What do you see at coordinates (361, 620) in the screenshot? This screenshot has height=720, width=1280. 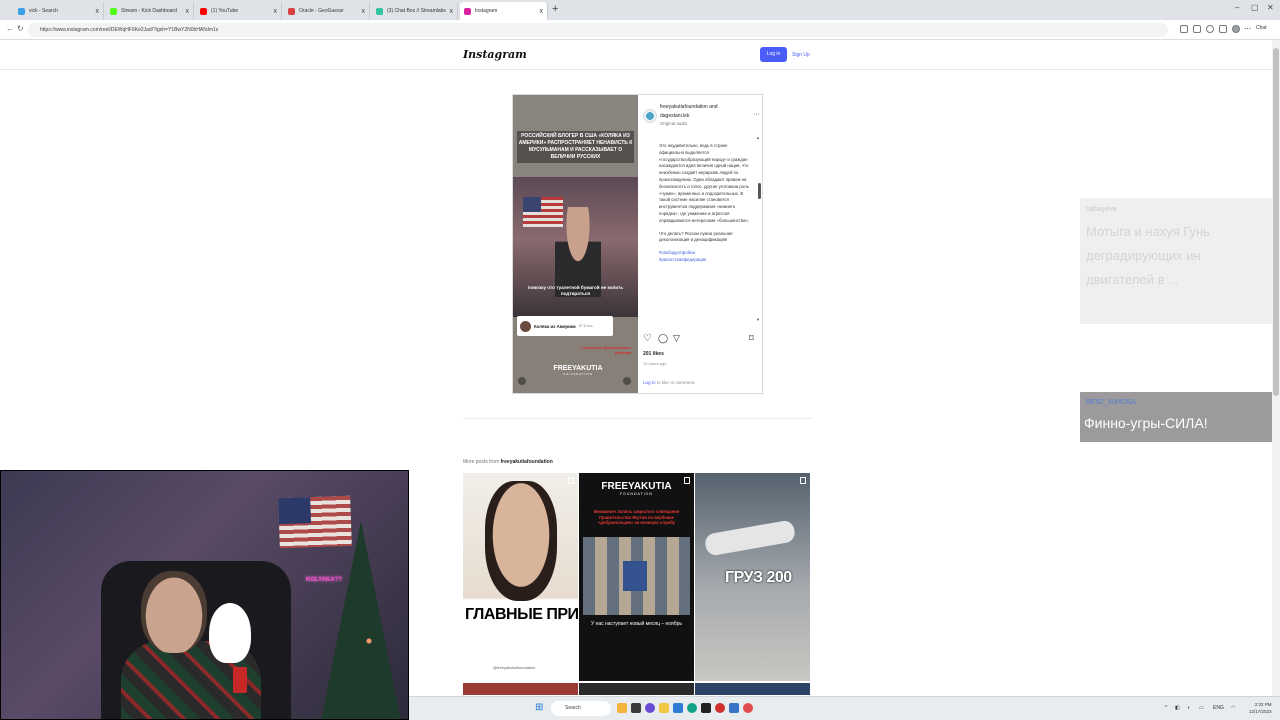 I see `christmas-tree-image` at bounding box center [361, 620].